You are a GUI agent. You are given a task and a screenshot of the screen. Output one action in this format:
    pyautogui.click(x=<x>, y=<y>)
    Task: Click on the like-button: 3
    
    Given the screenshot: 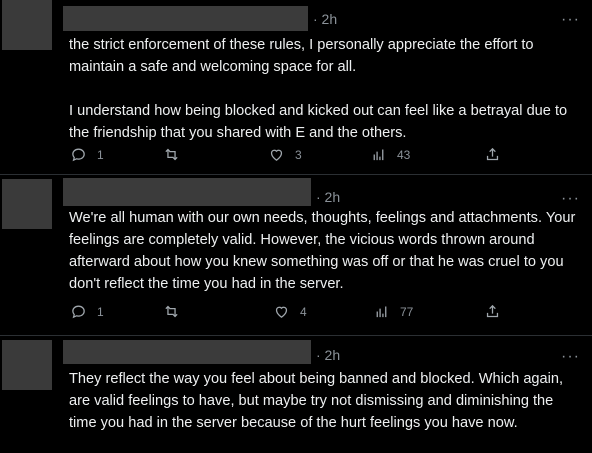 What is the action you would take?
    pyautogui.click(x=285, y=154)
    